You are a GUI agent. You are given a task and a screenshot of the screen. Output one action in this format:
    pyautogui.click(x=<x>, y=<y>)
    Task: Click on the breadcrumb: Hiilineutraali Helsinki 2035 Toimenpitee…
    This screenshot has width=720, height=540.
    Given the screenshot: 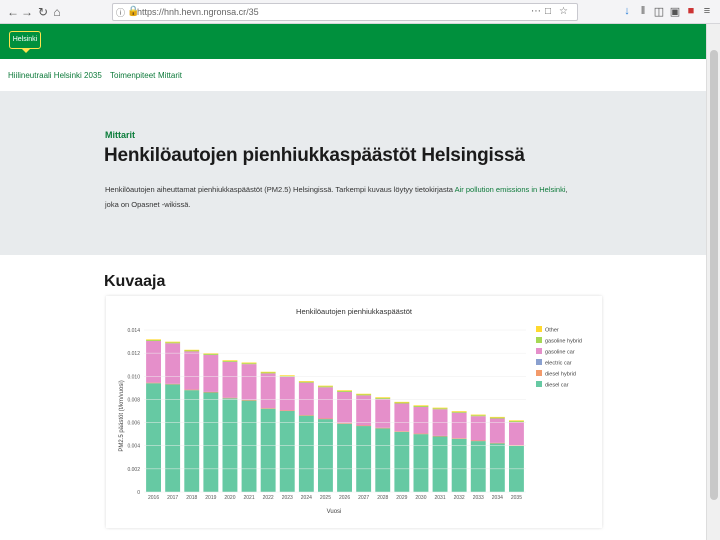 What is the action you would take?
    pyautogui.click(x=353, y=75)
    